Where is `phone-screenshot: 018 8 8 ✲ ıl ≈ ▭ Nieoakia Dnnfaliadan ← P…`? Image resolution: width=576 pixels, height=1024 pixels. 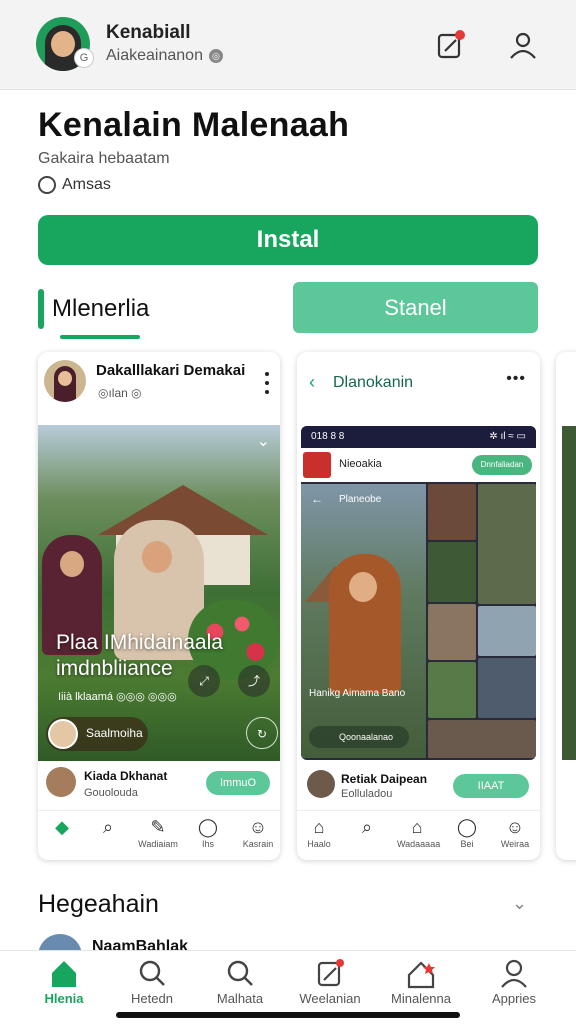
phone-screenshot: 018 8 8 ✲ ıl ≈ ▭ Nieoakia Dnnfaliadan ← P… is located at coordinates (418, 593).